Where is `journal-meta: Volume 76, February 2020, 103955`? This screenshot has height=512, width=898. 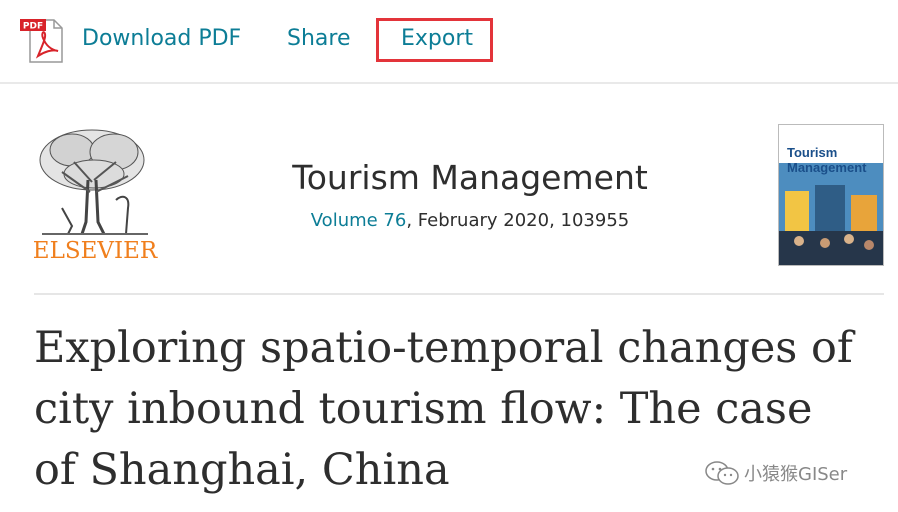 journal-meta: Volume 76, February 2020, 103955 is located at coordinates (470, 220).